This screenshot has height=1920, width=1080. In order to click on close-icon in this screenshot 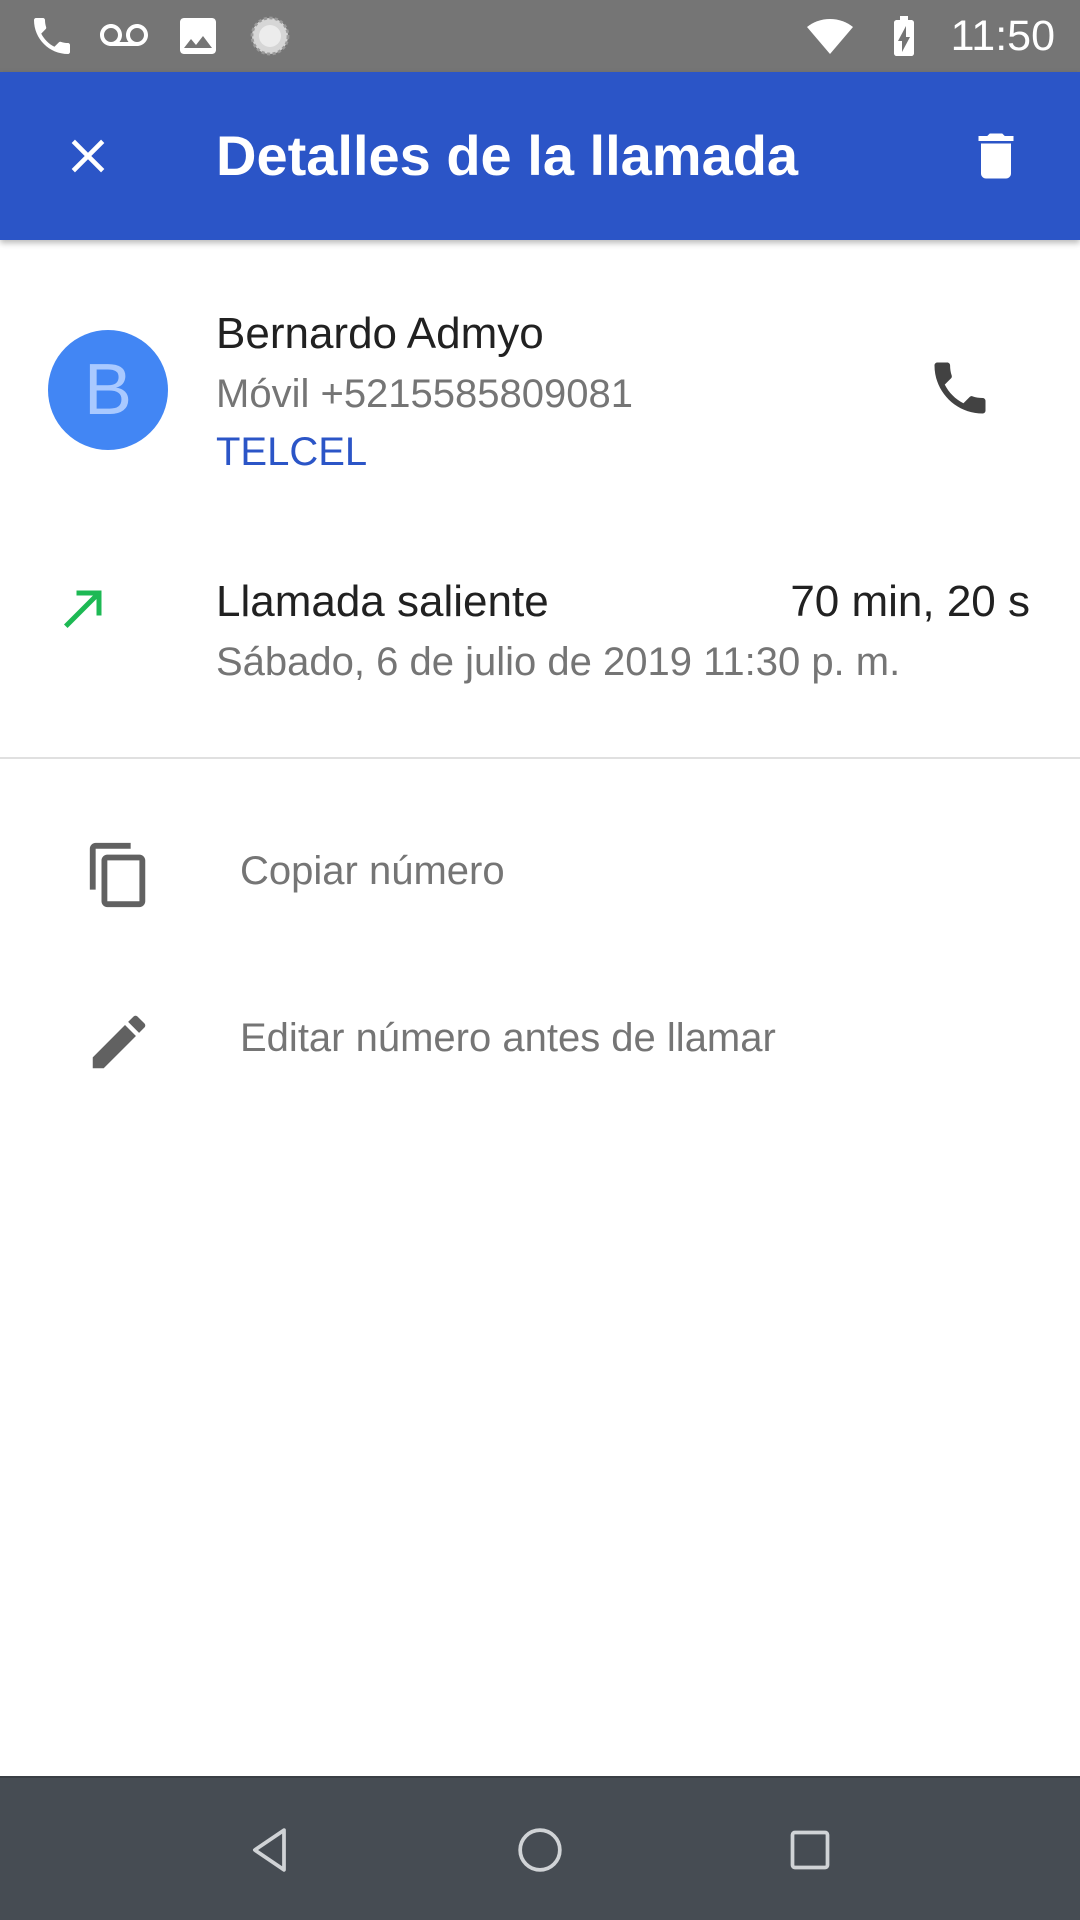, I will do `click(88, 156)`.